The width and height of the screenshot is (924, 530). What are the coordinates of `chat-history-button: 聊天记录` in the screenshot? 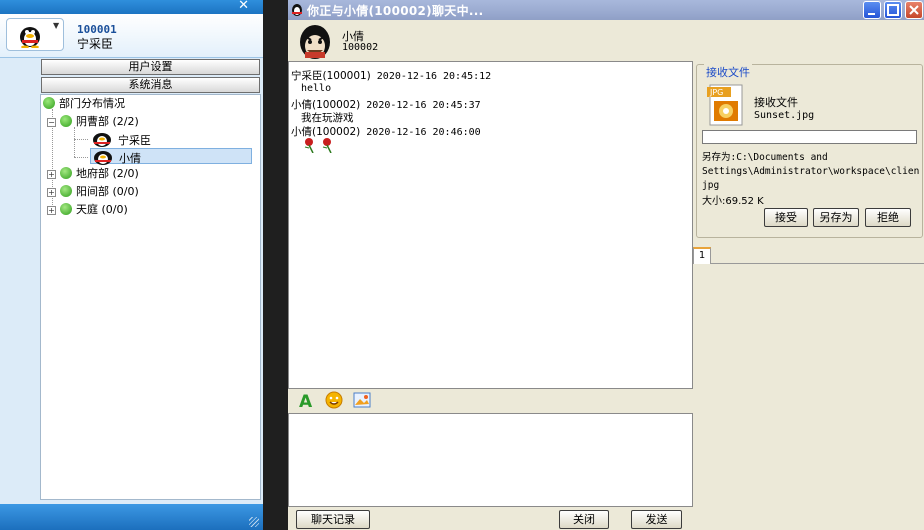 It's located at (333, 519).